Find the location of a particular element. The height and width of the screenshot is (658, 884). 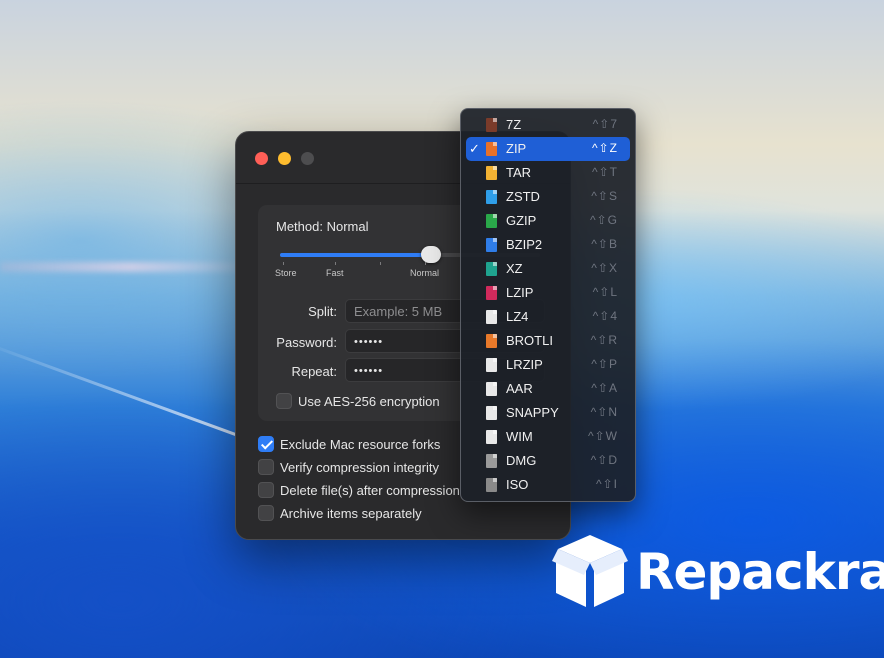

keyboard-shortcut: ^⇧S is located at coordinates (604, 196).